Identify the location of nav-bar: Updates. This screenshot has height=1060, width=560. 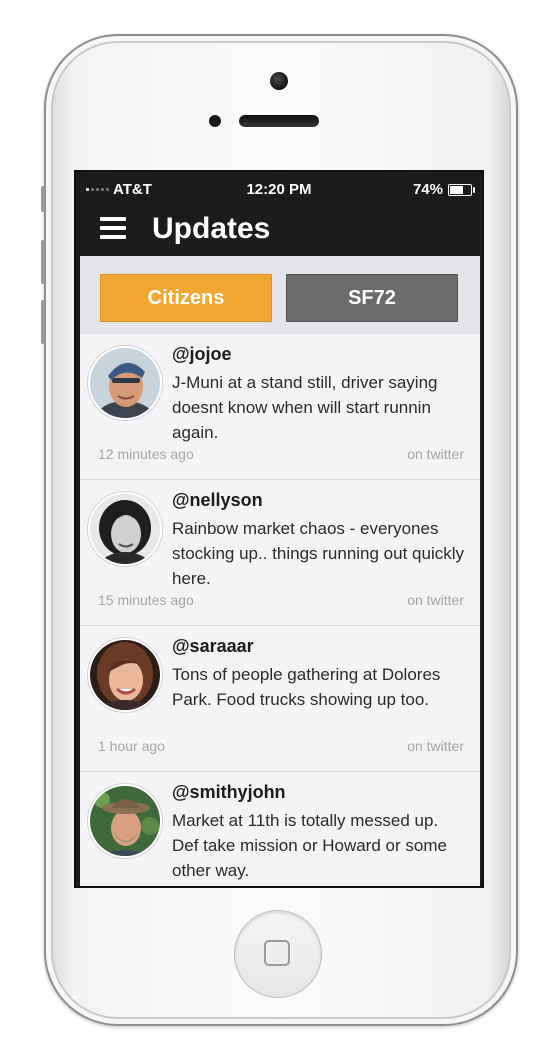
(279, 229).